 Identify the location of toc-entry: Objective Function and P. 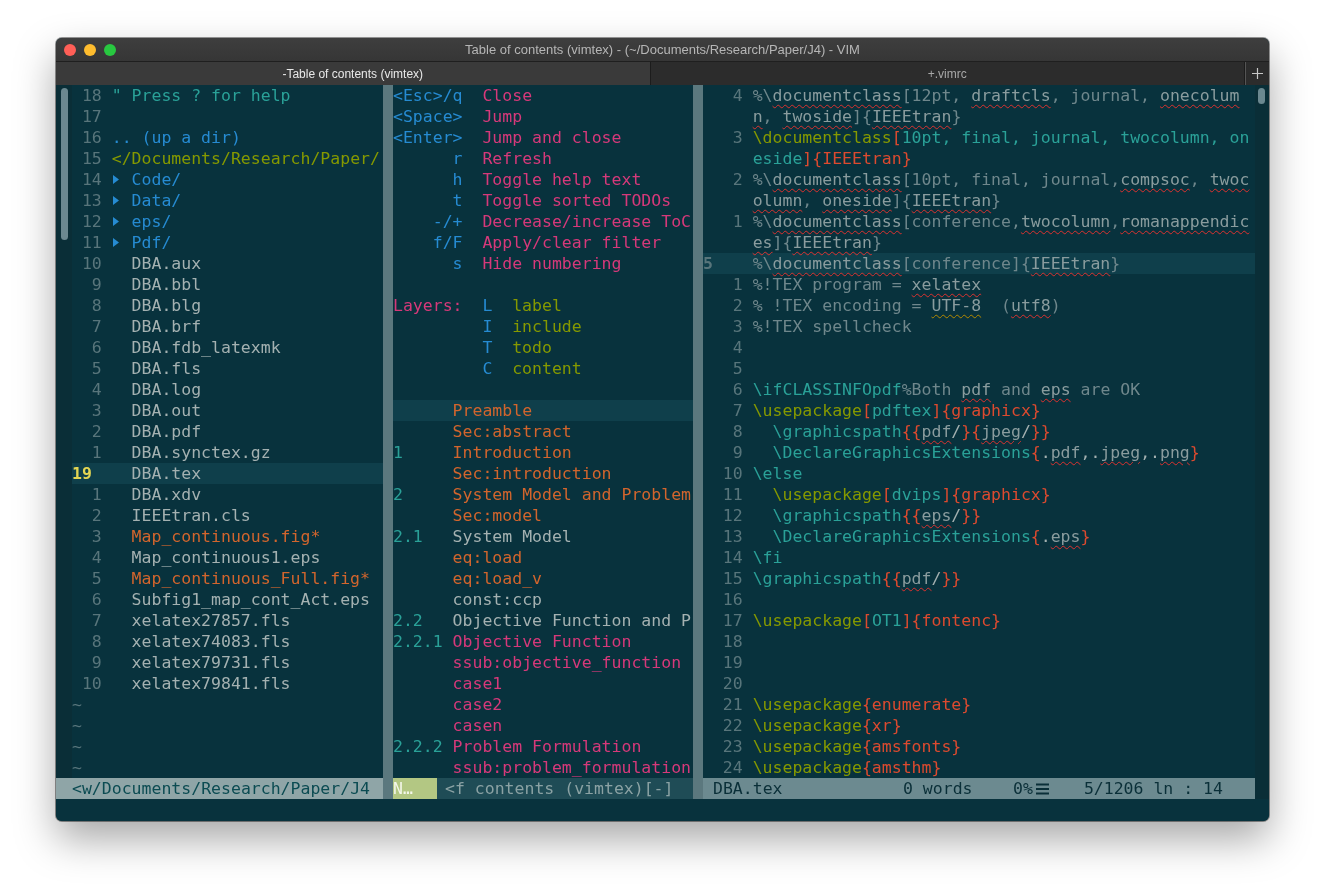
(571, 620).